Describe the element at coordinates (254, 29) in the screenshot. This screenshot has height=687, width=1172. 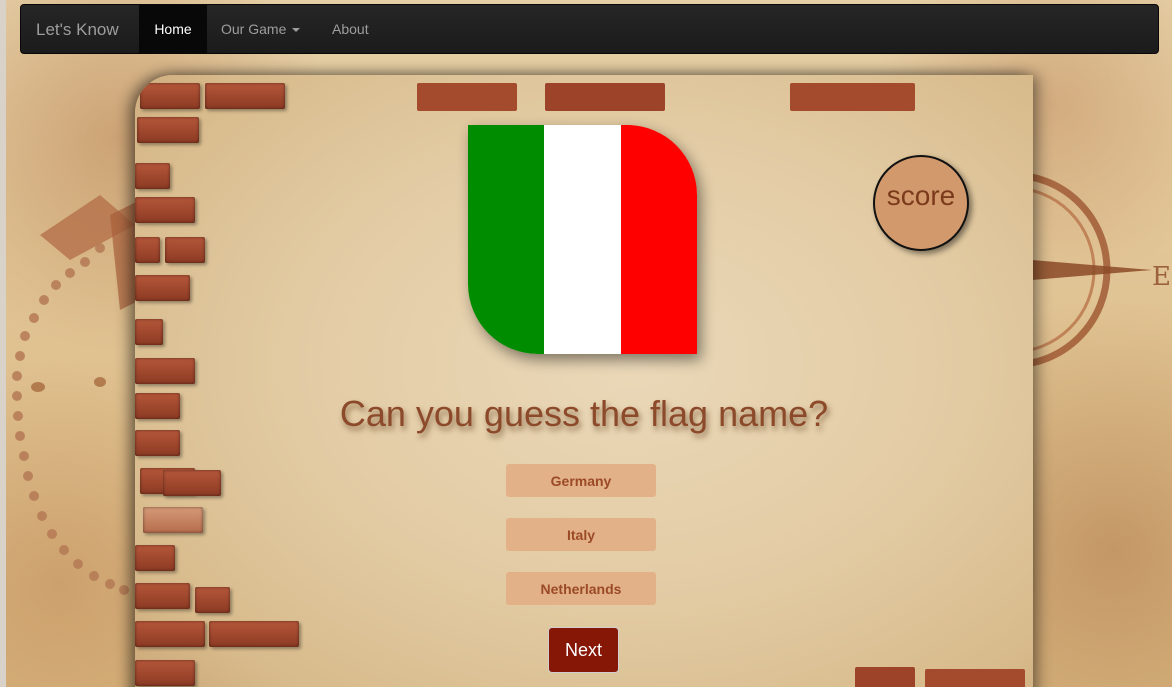
I see `nav-our-game-label: Our Game` at that location.